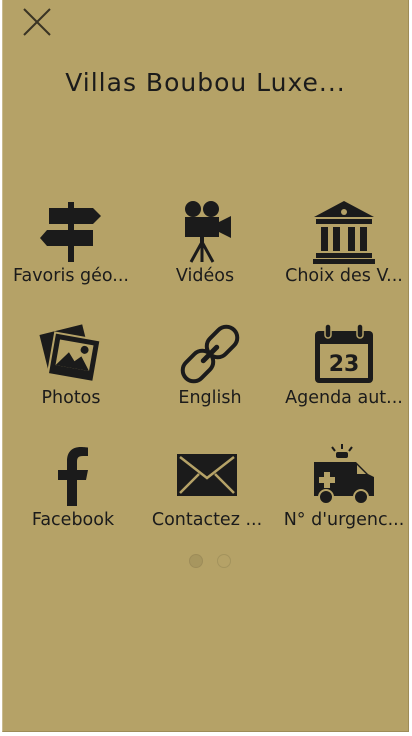 Image resolution: width=412 pixels, height=736 pixels. Describe the element at coordinates (212, 560) in the screenshot. I see `page-indicator` at that location.